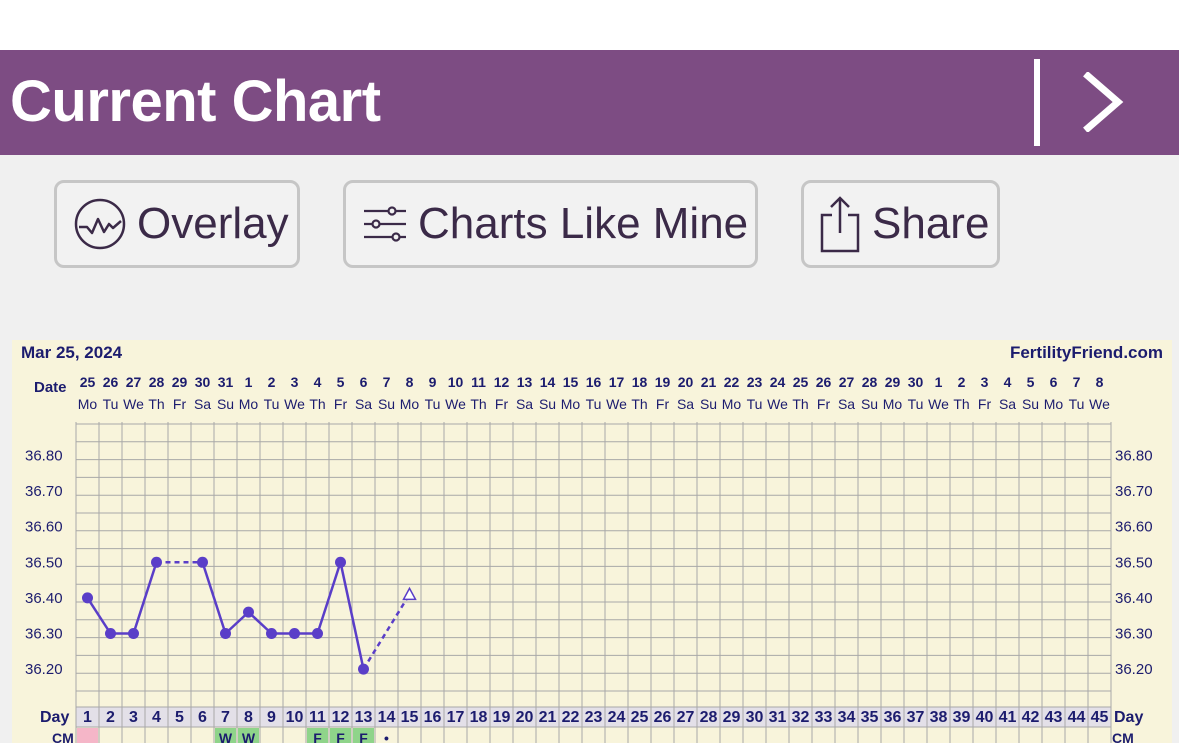 The image size is (1179, 743). Describe the element at coordinates (317, 717) in the screenshot. I see `cycle-day-label: 11` at that location.